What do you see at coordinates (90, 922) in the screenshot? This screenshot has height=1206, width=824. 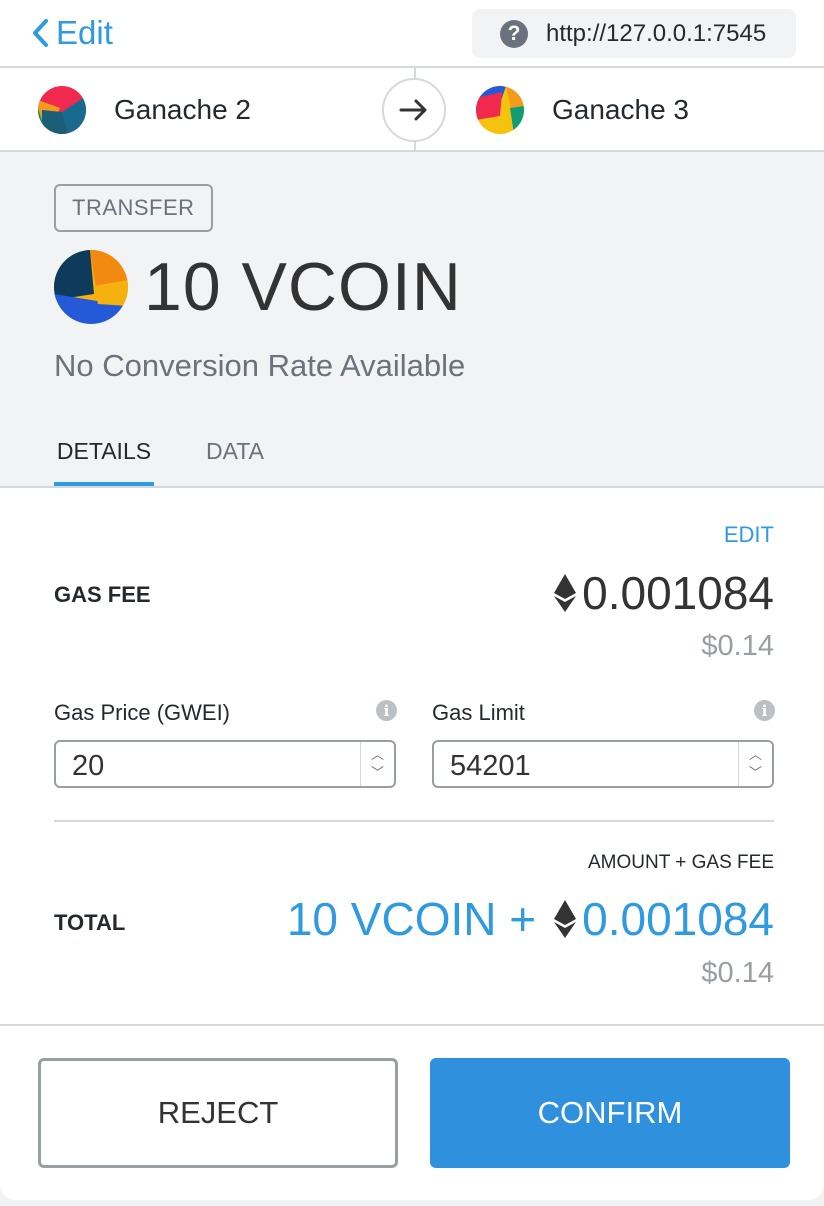 I see `total-label: TOTAL` at bounding box center [90, 922].